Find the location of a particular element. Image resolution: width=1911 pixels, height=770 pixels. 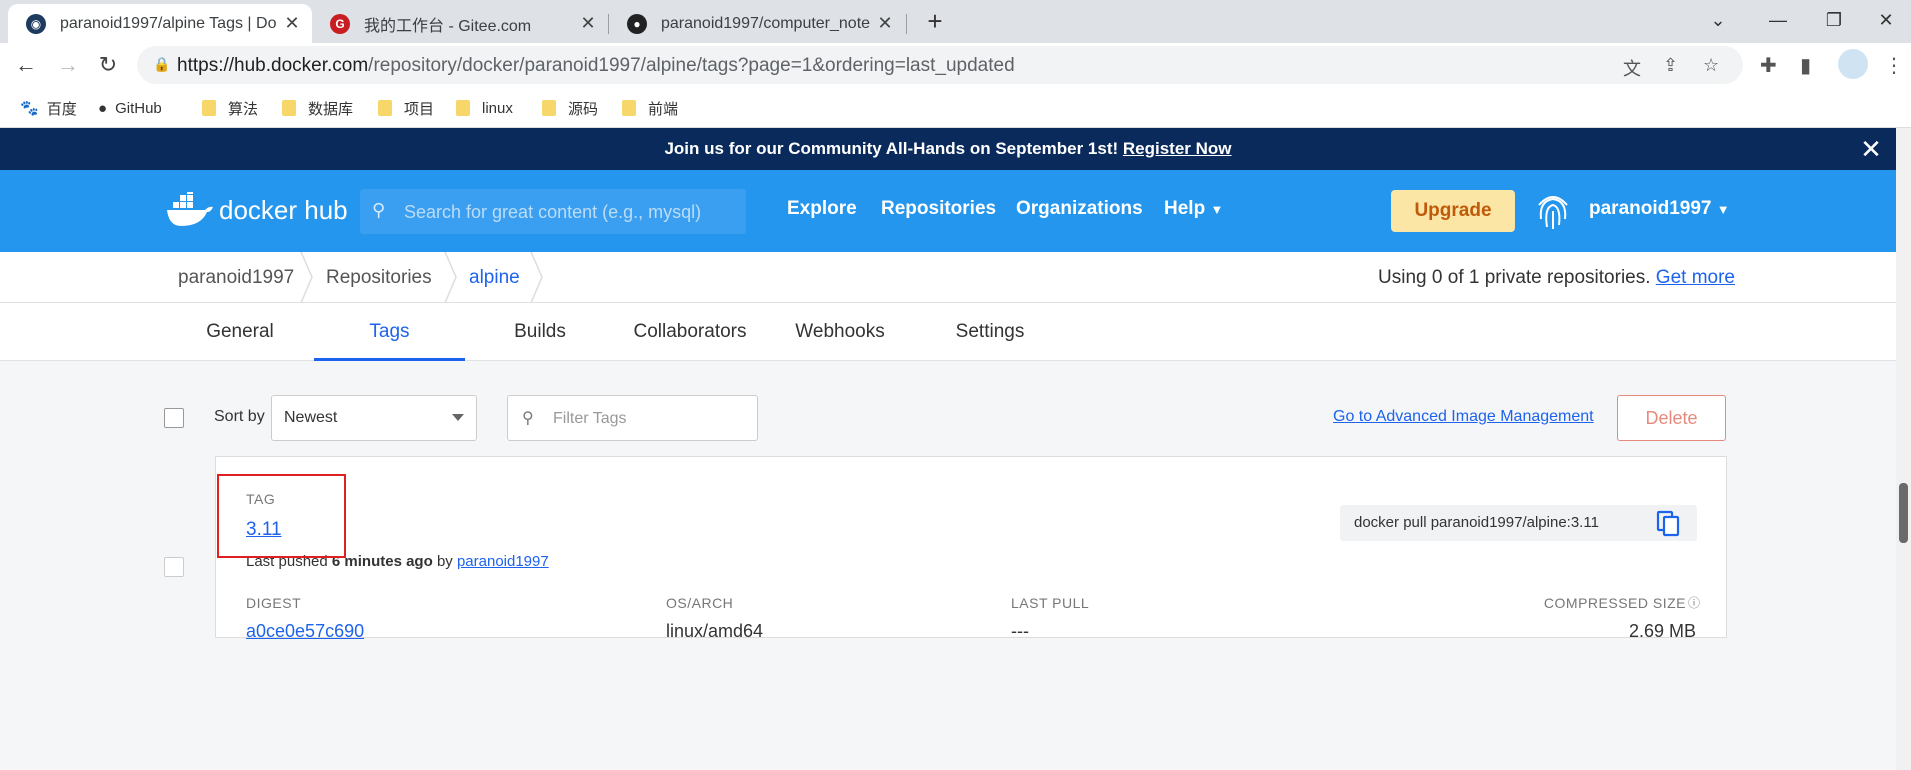

register-now-link: Register Now is located at coordinates (1177, 148).